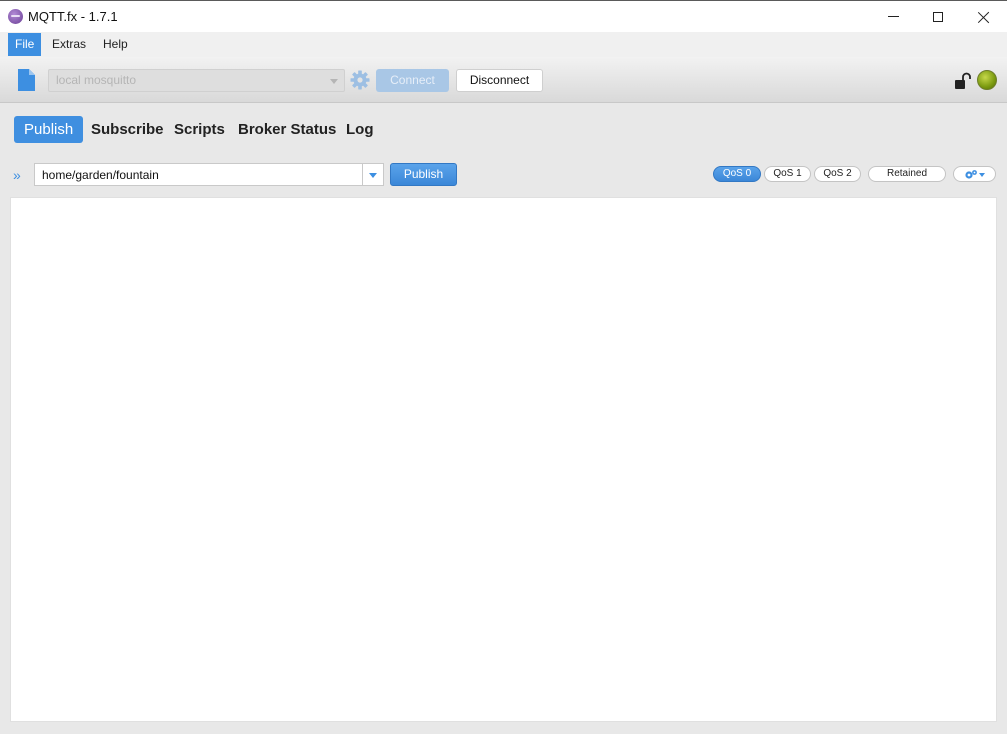 This screenshot has width=1007, height=734. What do you see at coordinates (787, 174) in the screenshot?
I see `qos1-toggle: QoS 1` at bounding box center [787, 174].